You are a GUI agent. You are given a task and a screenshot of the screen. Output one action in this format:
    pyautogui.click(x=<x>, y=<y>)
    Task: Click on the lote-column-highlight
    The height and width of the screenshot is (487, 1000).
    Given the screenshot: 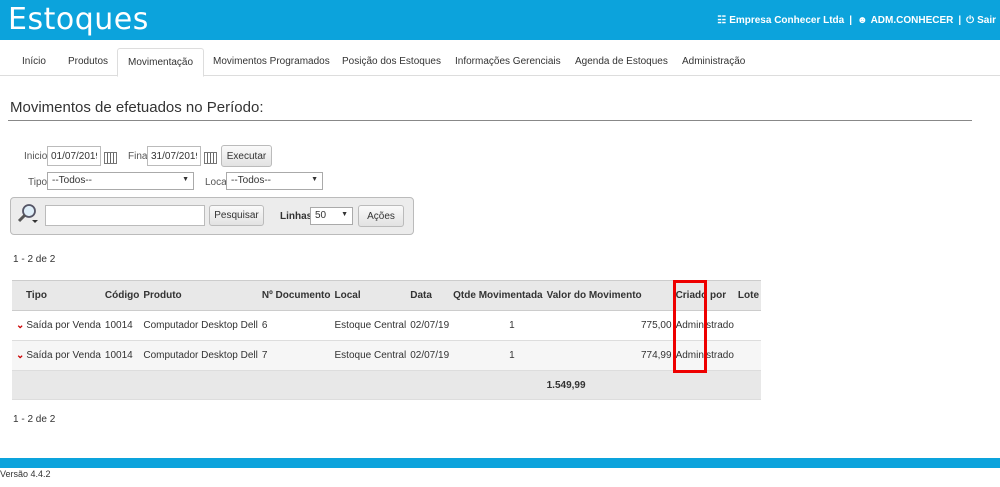 What is the action you would take?
    pyautogui.click(x=690, y=326)
    